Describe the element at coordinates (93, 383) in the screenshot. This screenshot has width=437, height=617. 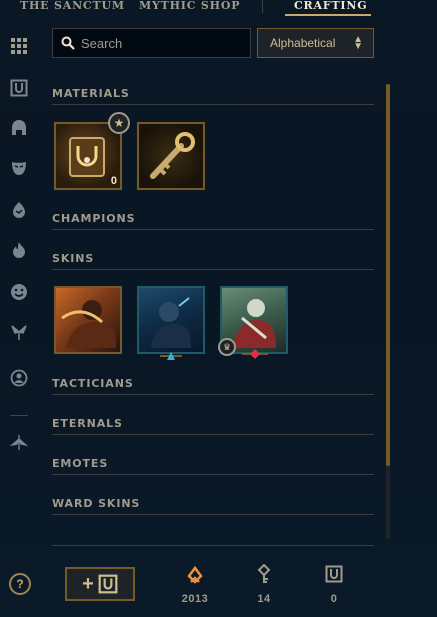
I see `section-title-tacticians: TACTICIANS` at that location.